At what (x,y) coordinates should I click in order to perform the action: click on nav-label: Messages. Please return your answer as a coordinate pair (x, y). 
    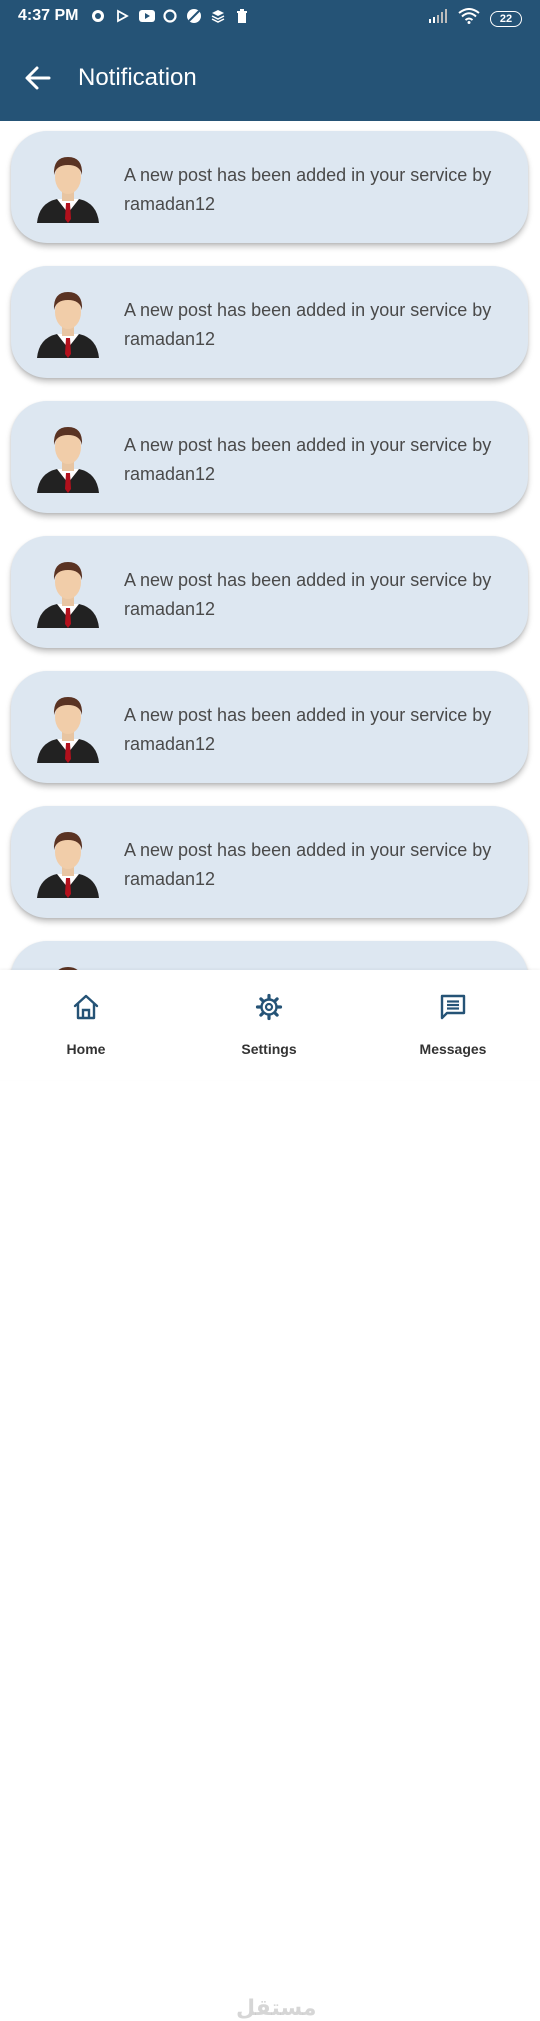
    Looking at the image, I should click on (453, 1049).